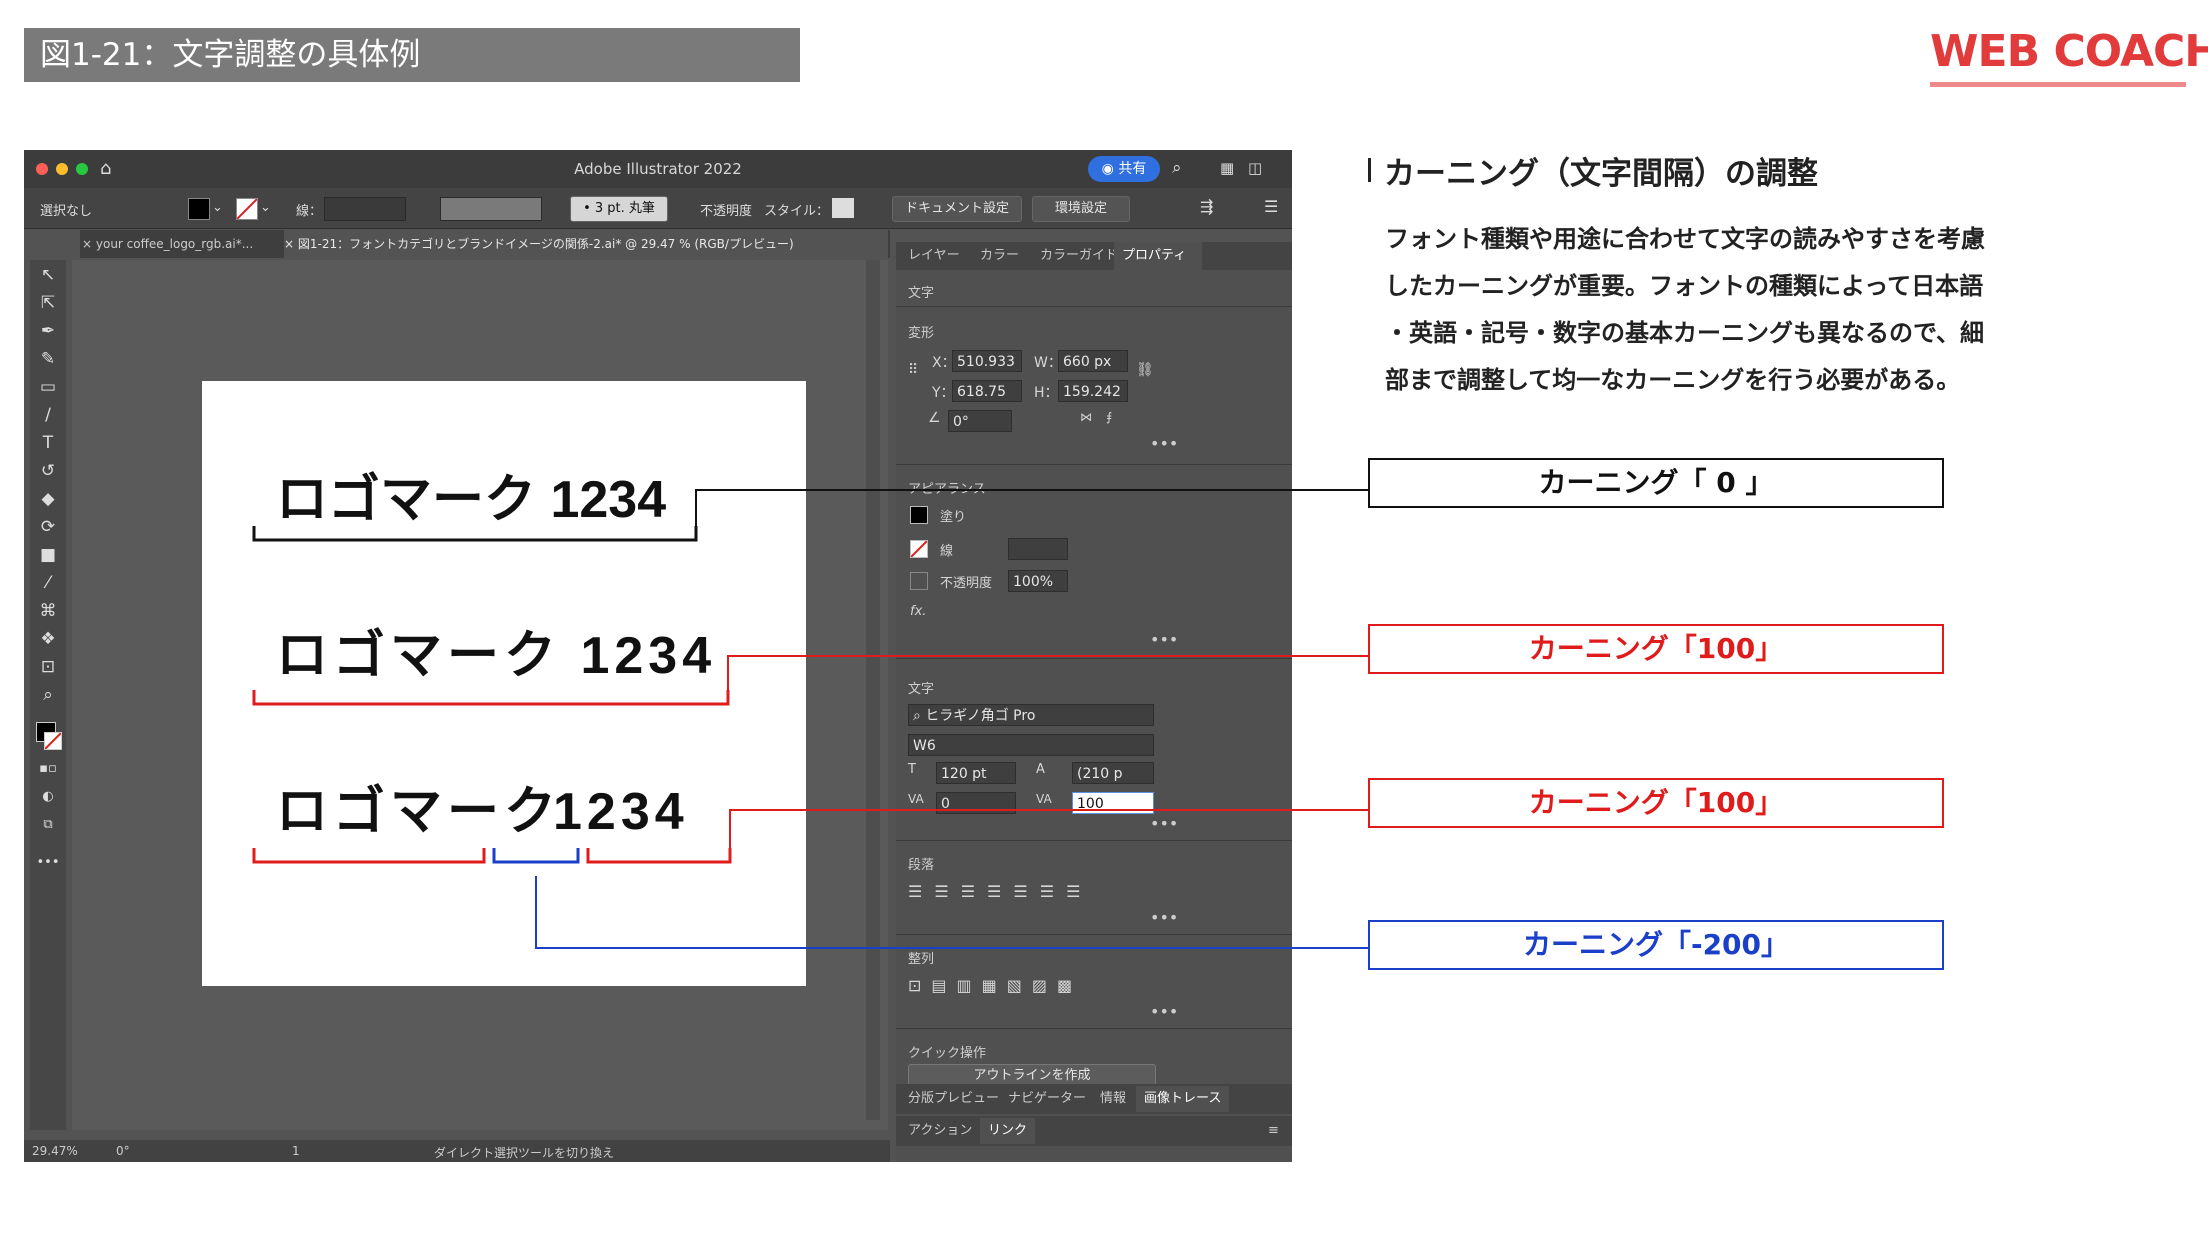  What do you see at coordinates (987, 391) in the screenshot?
I see `y-field: 618.75` at bounding box center [987, 391].